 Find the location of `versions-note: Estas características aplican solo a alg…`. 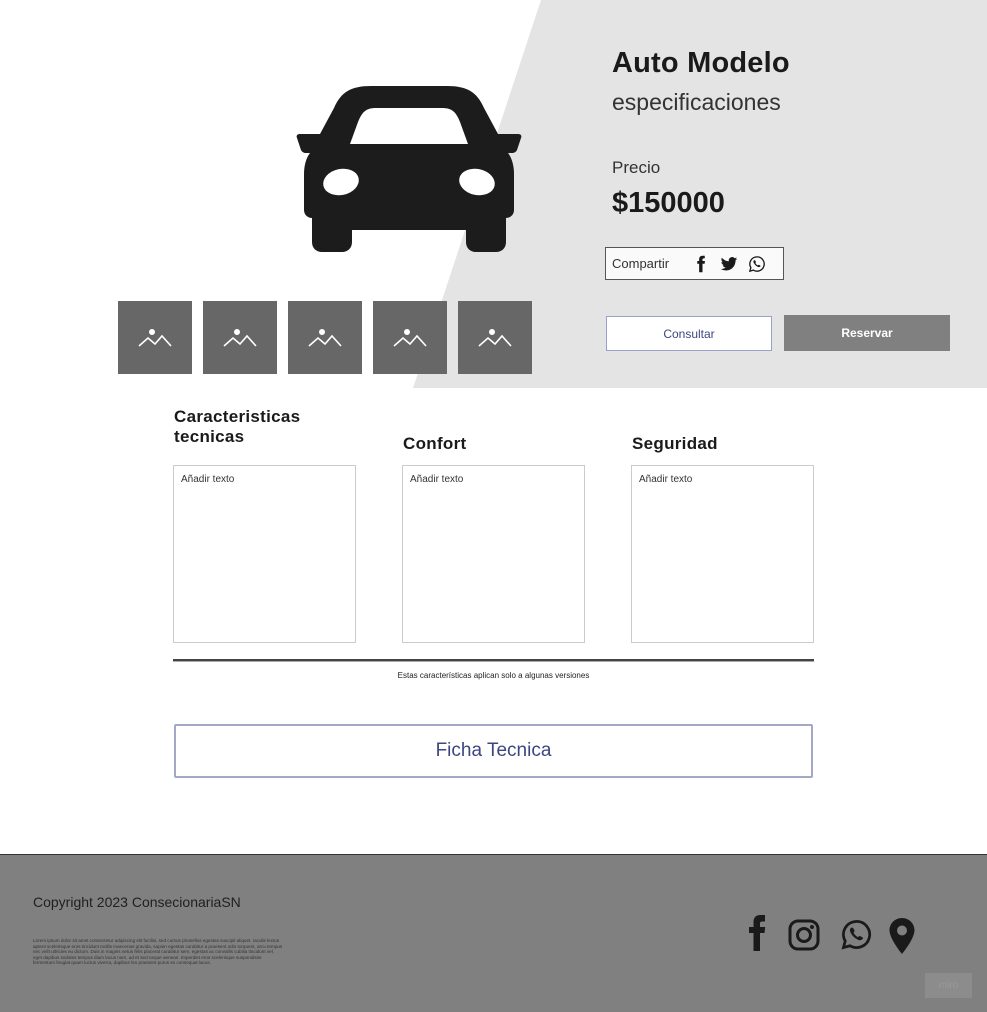

versions-note: Estas características aplican solo a alg… is located at coordinates (493, 675).